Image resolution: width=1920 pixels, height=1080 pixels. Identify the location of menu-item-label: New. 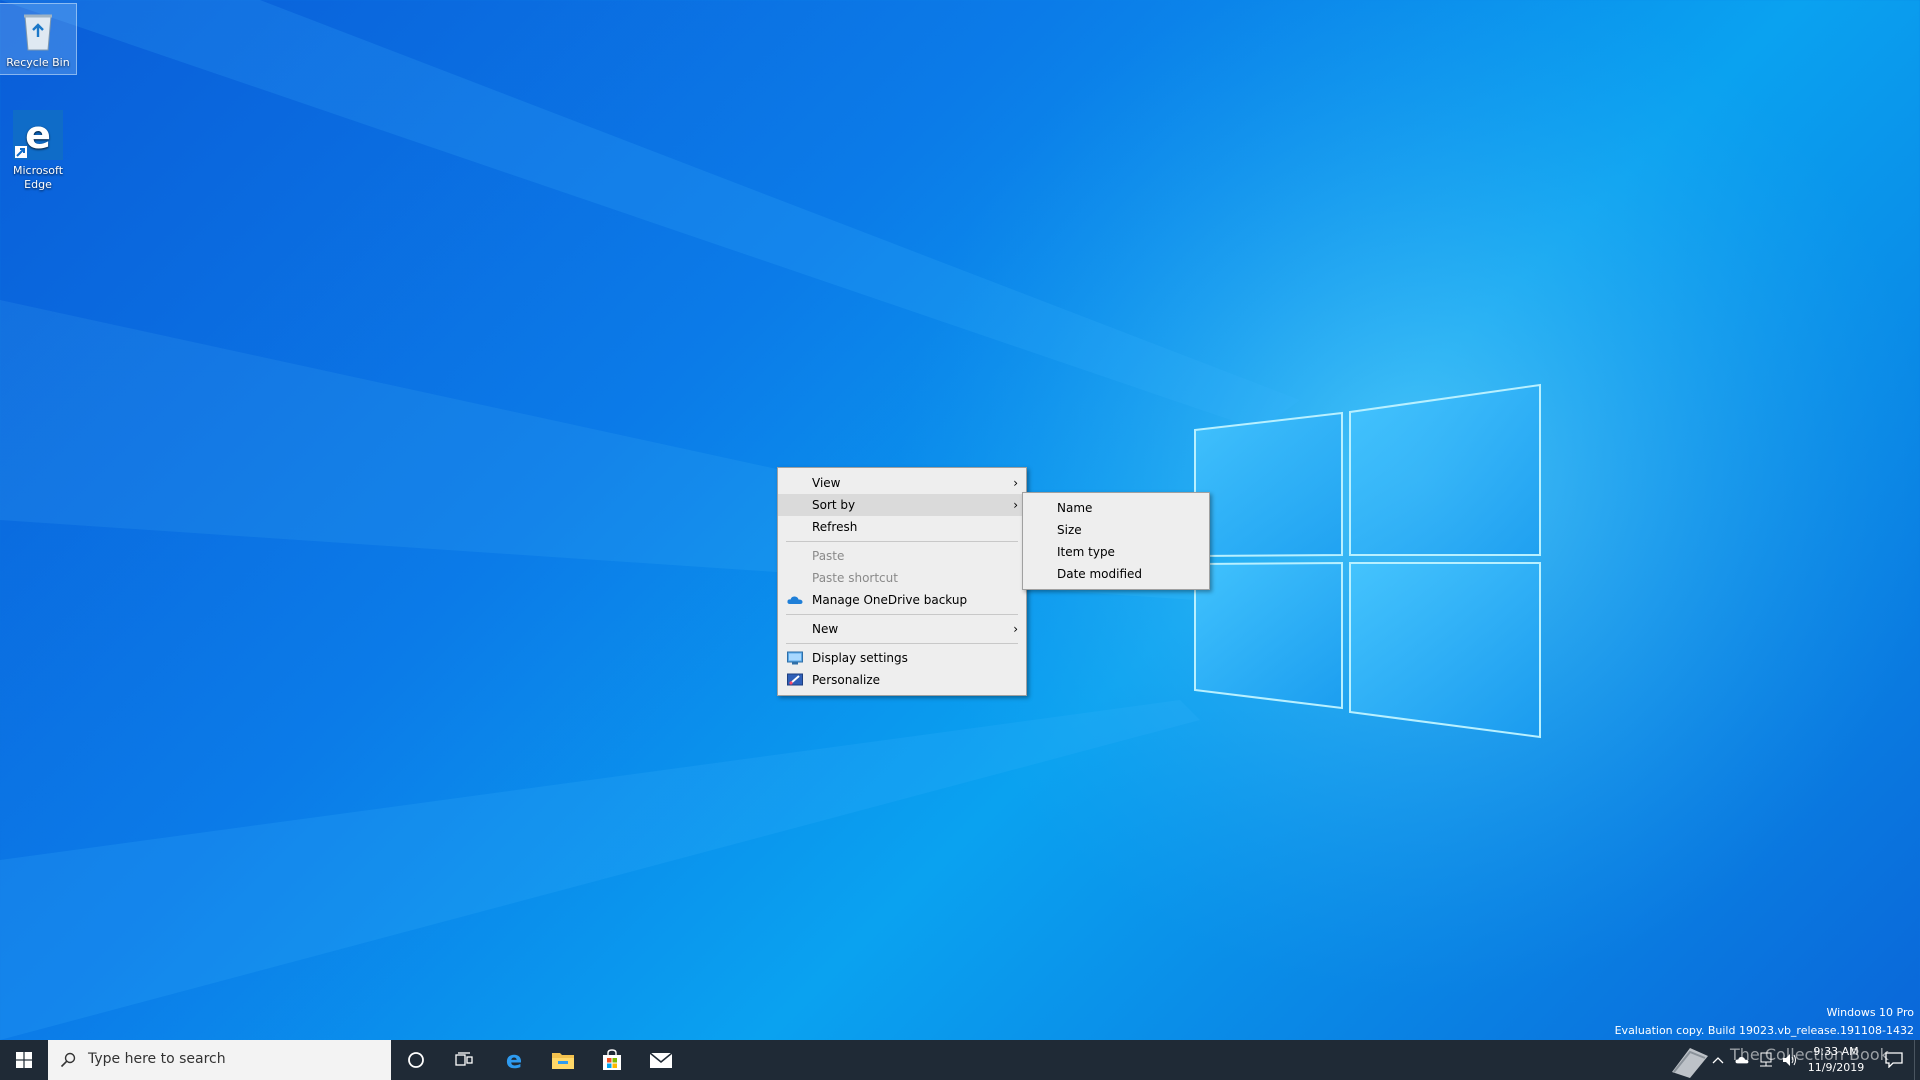
(825, 629).